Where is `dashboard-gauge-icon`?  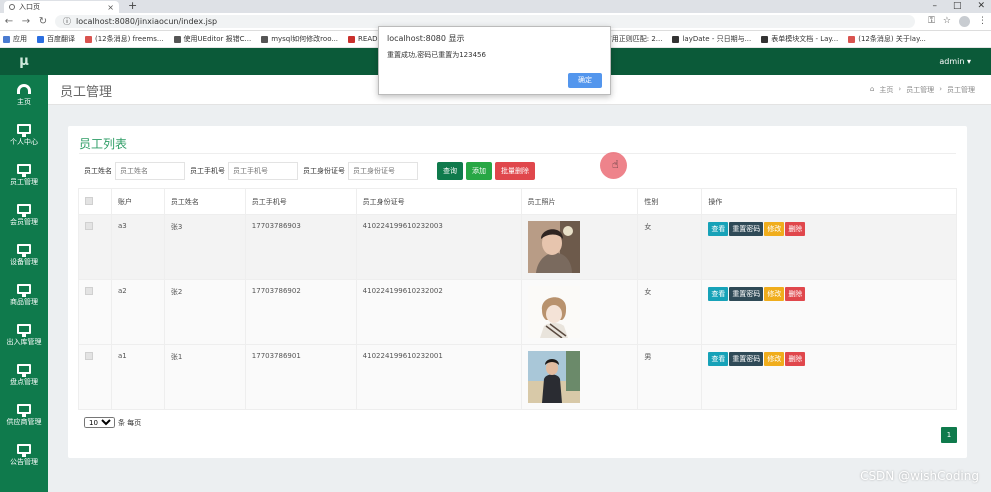 dashboard-gauge-icon is located at coordinates (24, 88).